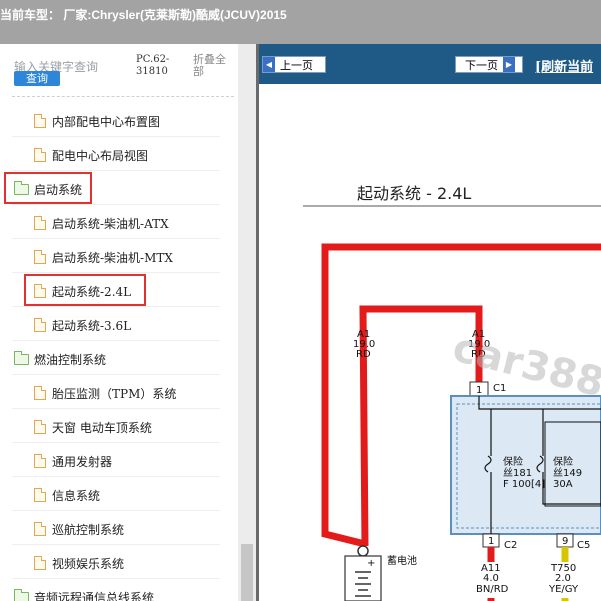 The height and width of the screenshot is (601, 601). I want to click on tree-folder-fuel-control: 燃油控制系统, so click(60, 359).